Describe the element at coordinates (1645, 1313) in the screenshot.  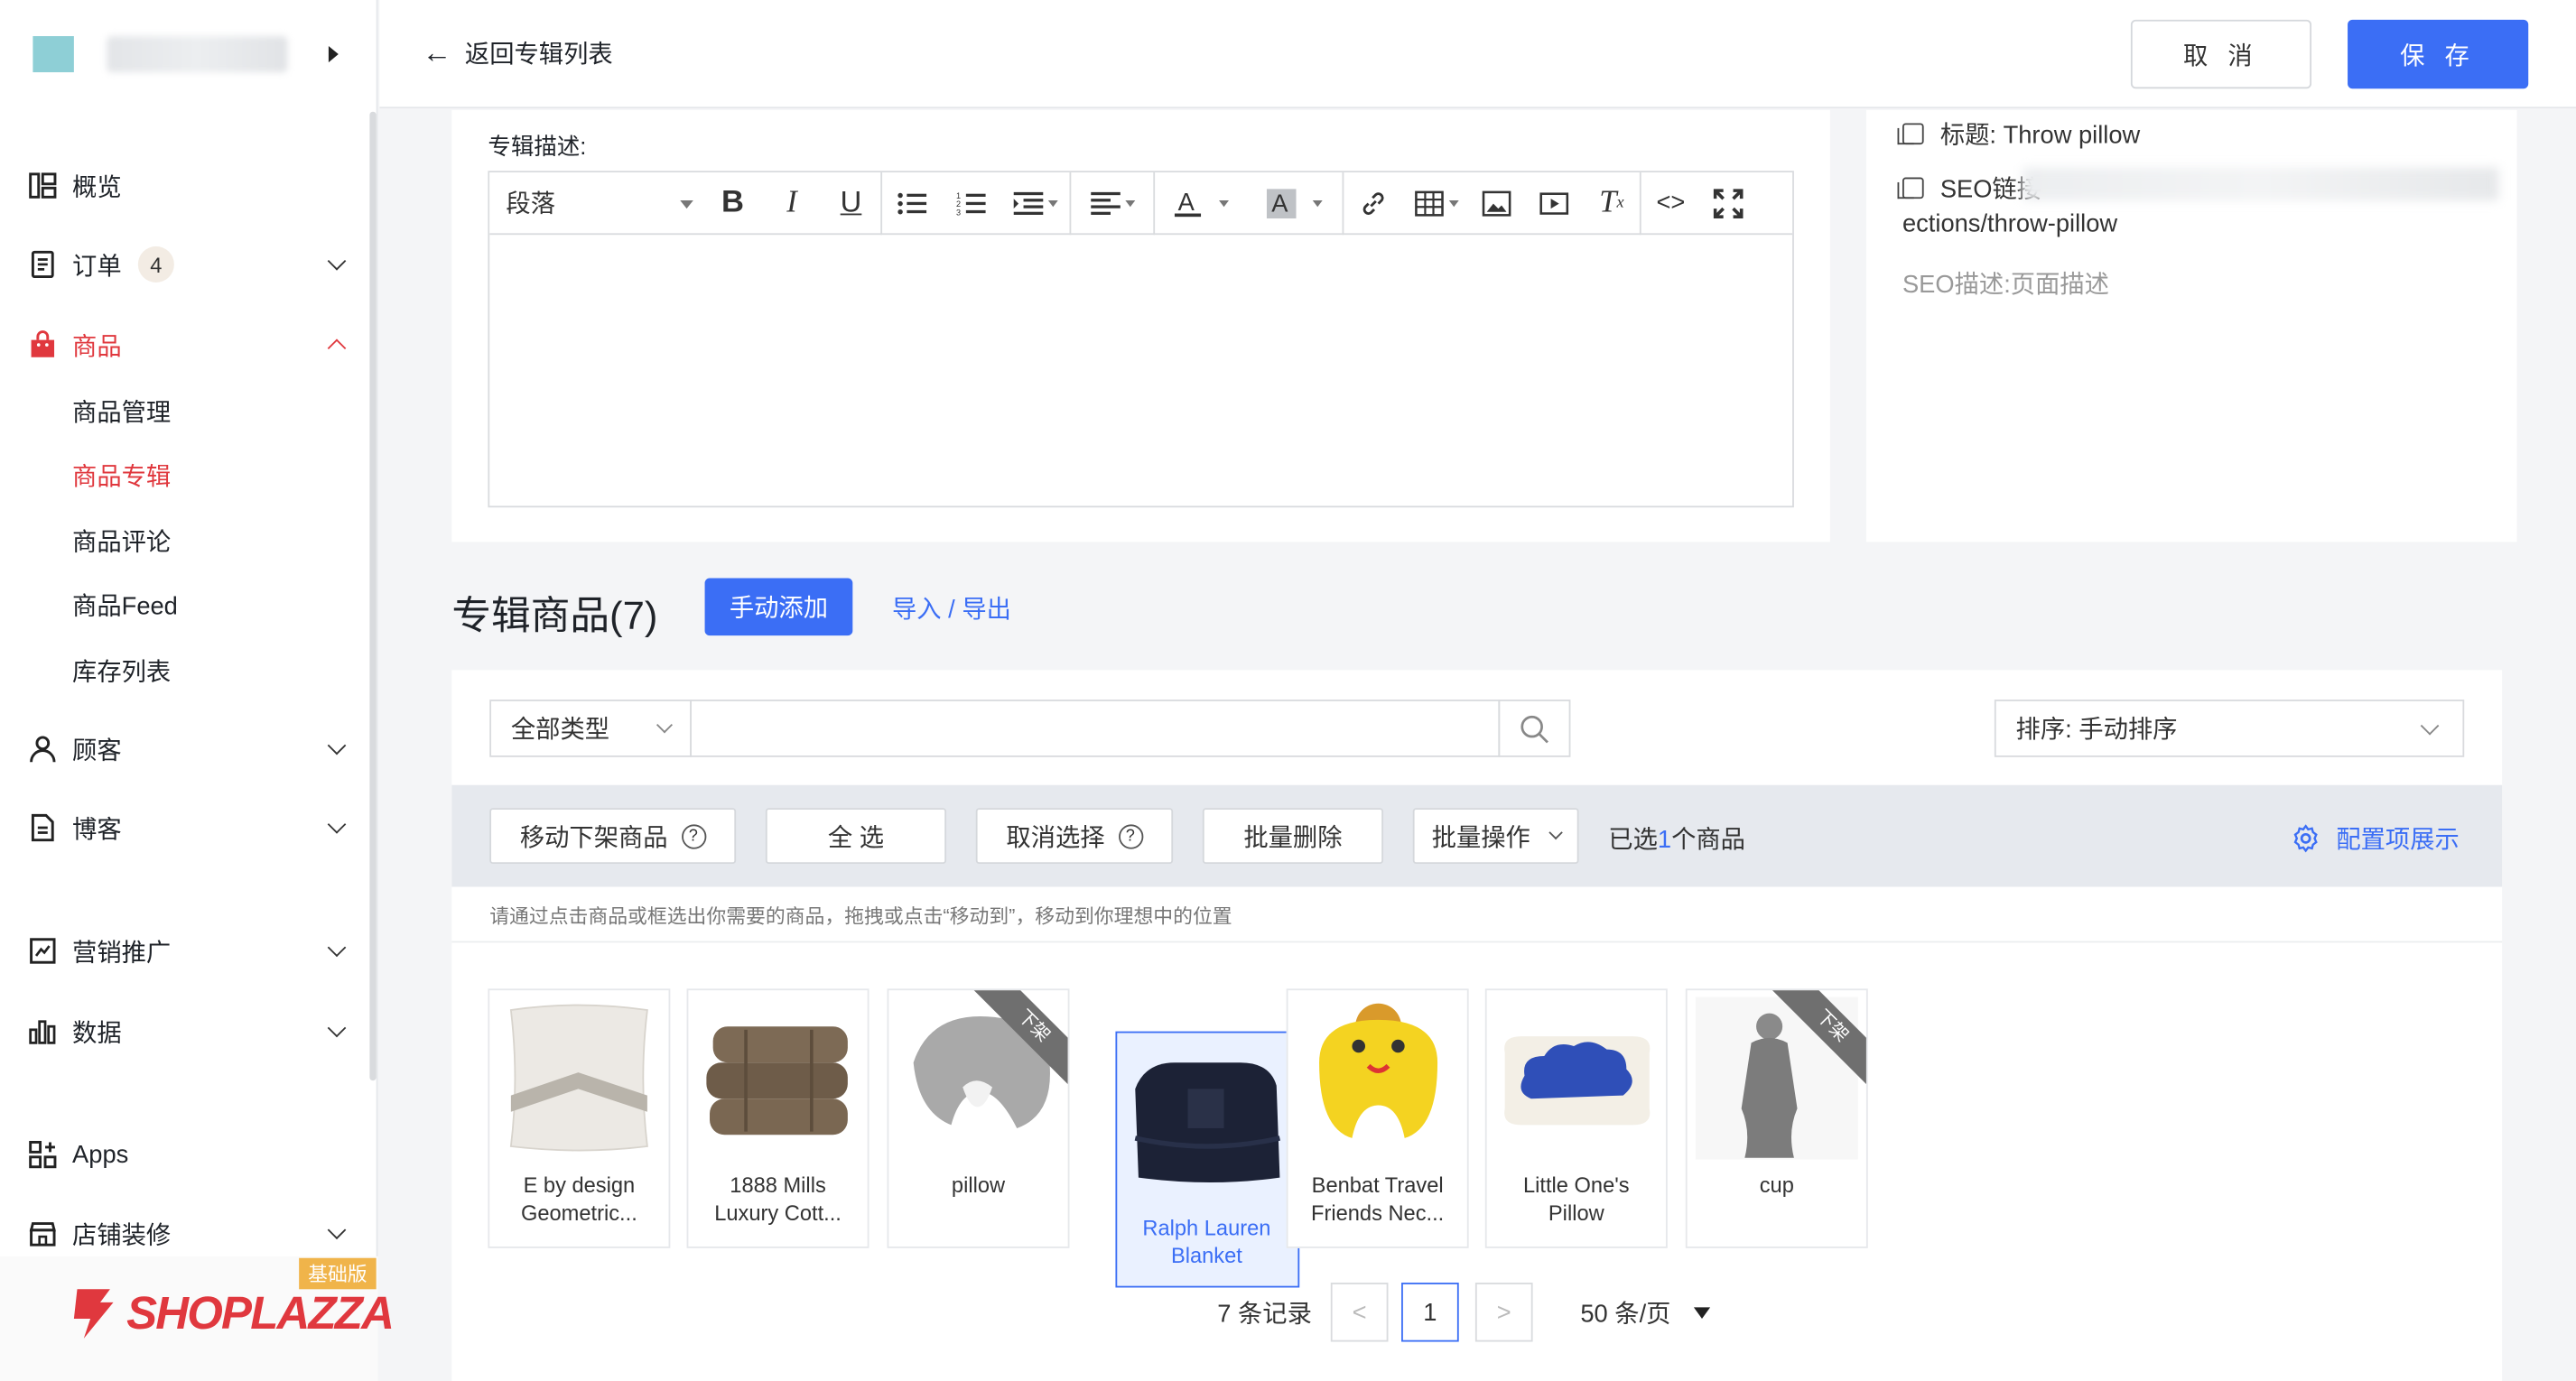
I see `page-size-select: 50 条/页` at that location.